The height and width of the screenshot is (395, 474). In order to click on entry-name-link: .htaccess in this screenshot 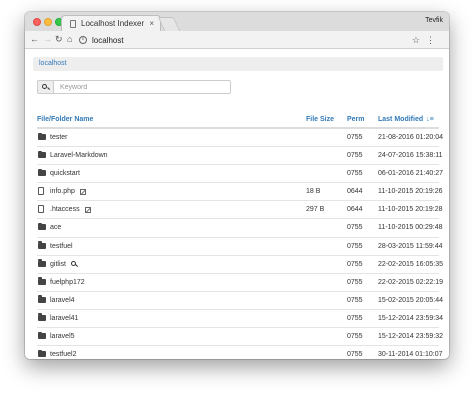, I will do `click(65, 209)`.